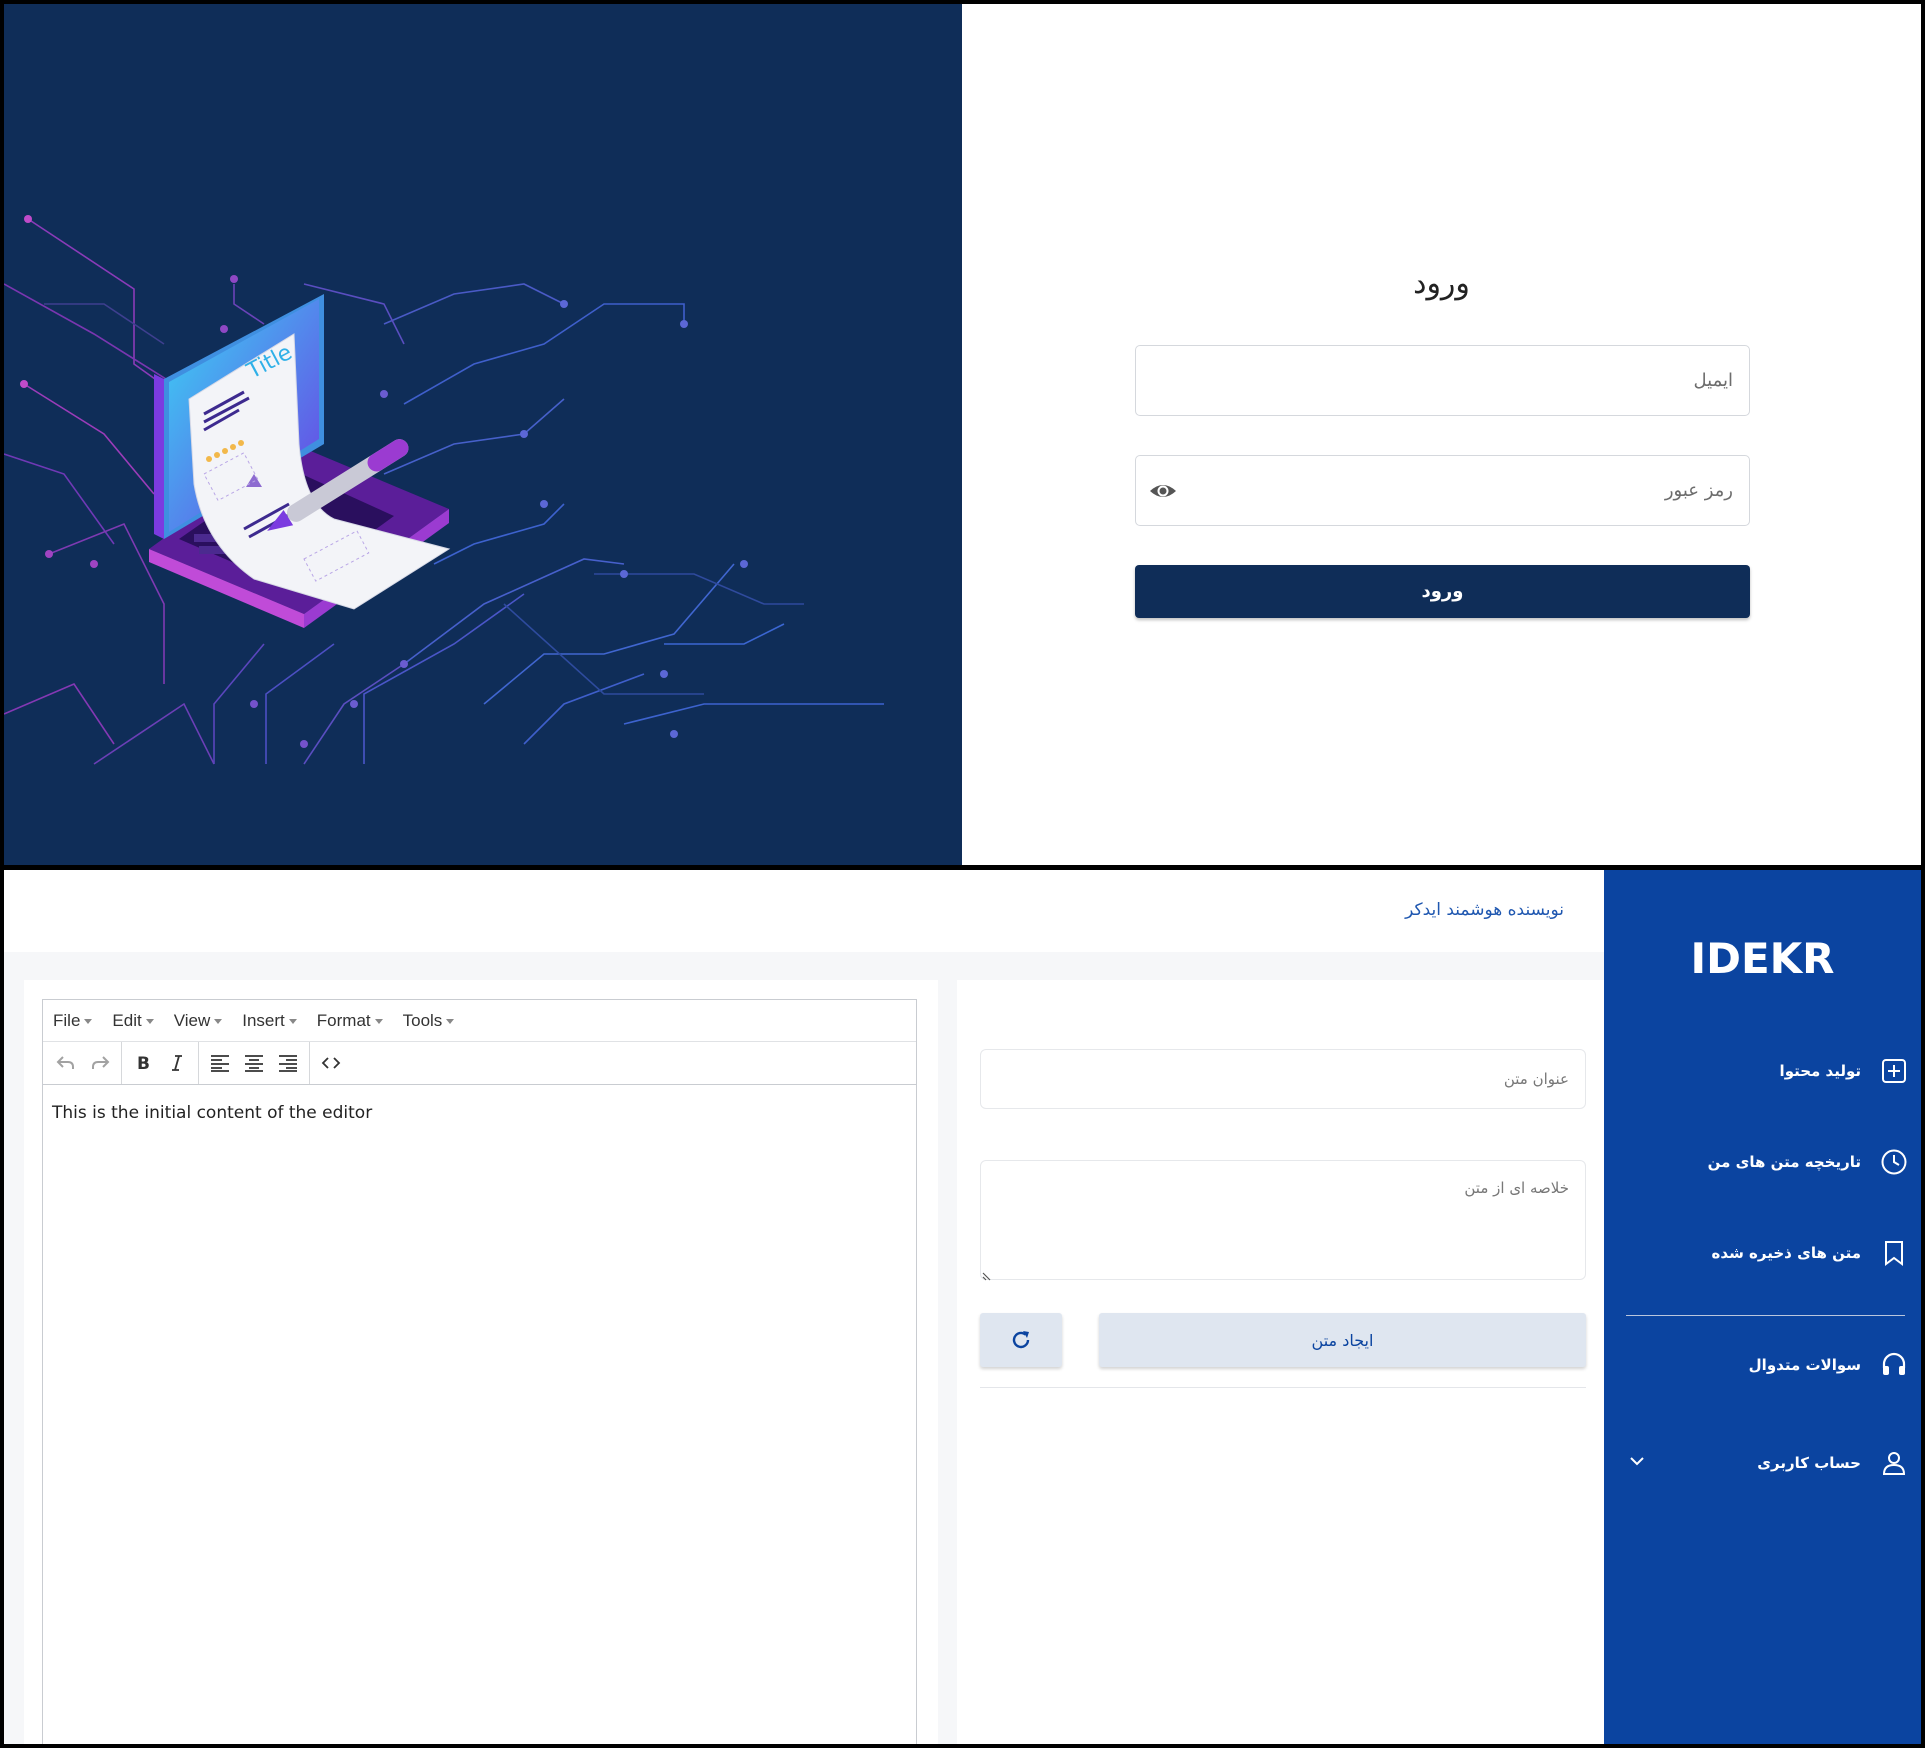  I want to click on sidebar-item-label: تولید محتوا, so click(1820, 1071).